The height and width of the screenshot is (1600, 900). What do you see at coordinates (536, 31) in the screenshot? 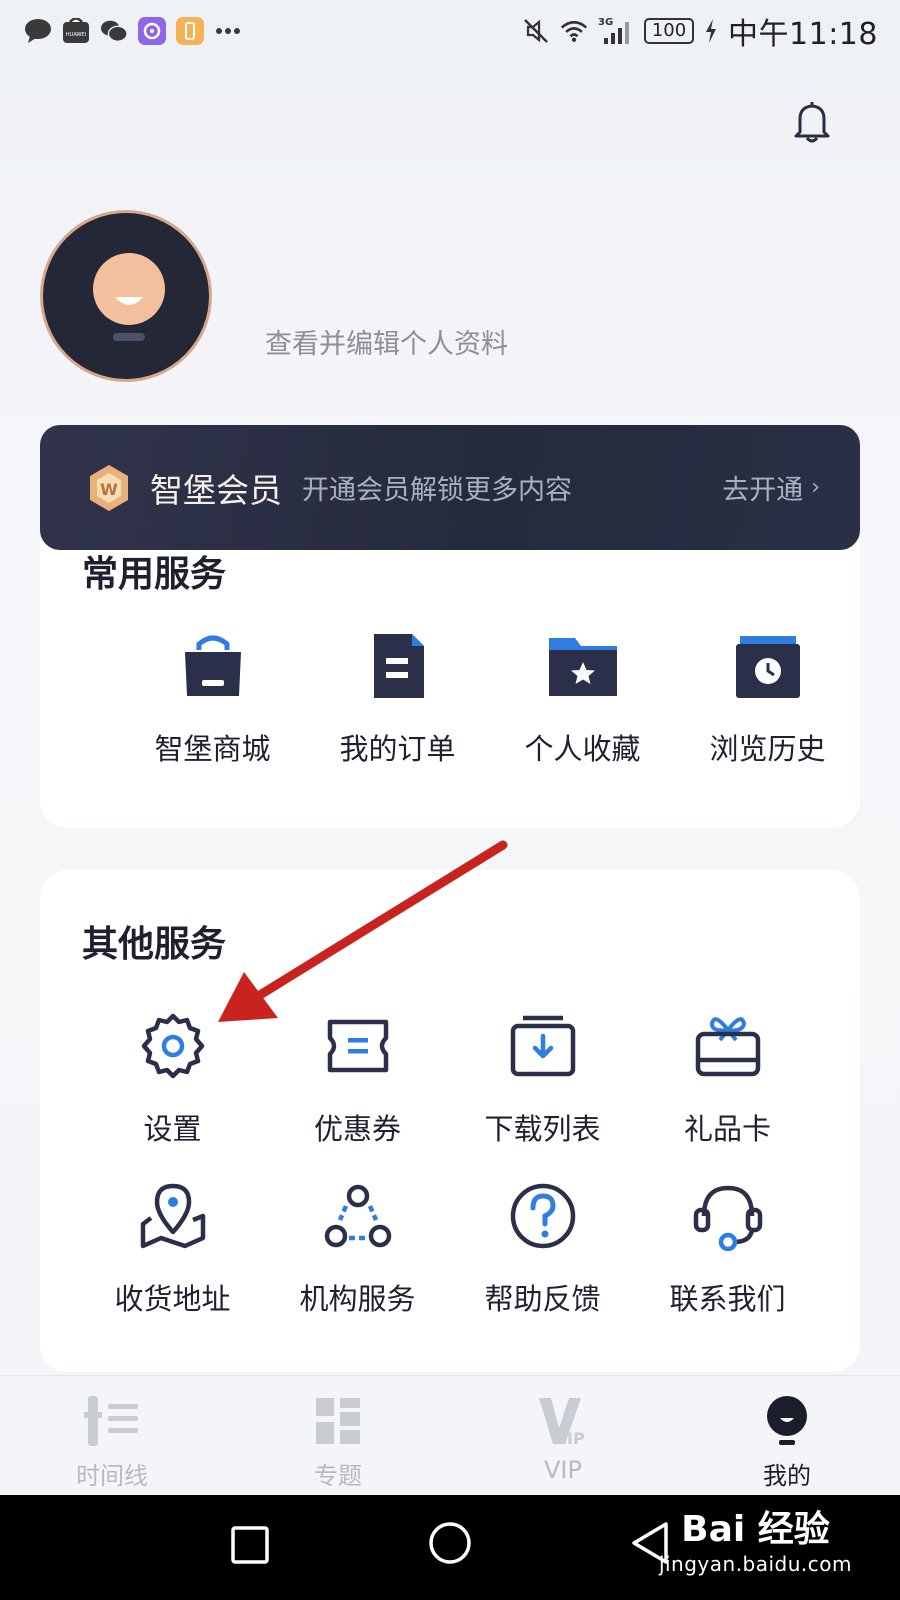
I see `mute-icon` at bounding box center [536, 31].